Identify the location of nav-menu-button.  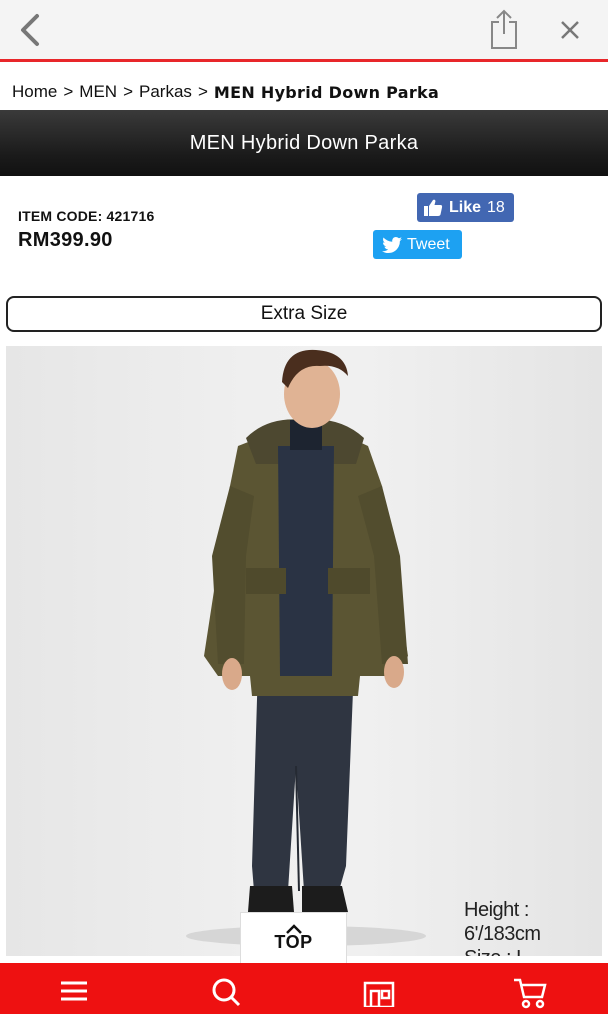
(74, 995).